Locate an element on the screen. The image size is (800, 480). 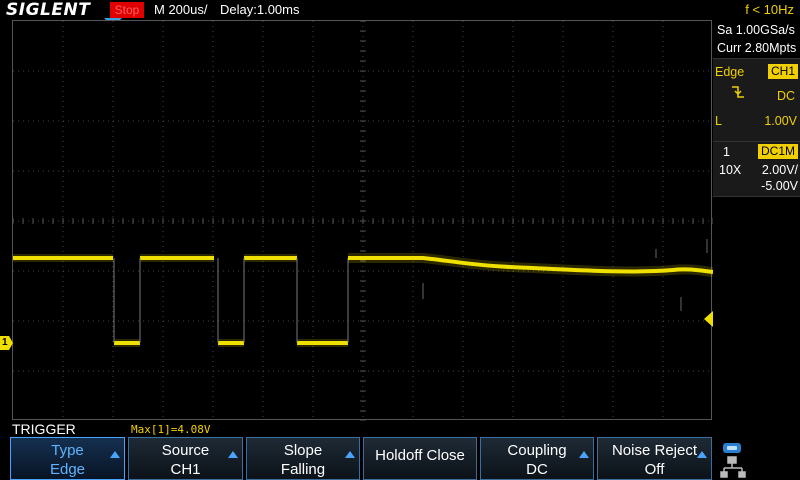
trigger-coupling: DC is located at coordinates (785, 96).